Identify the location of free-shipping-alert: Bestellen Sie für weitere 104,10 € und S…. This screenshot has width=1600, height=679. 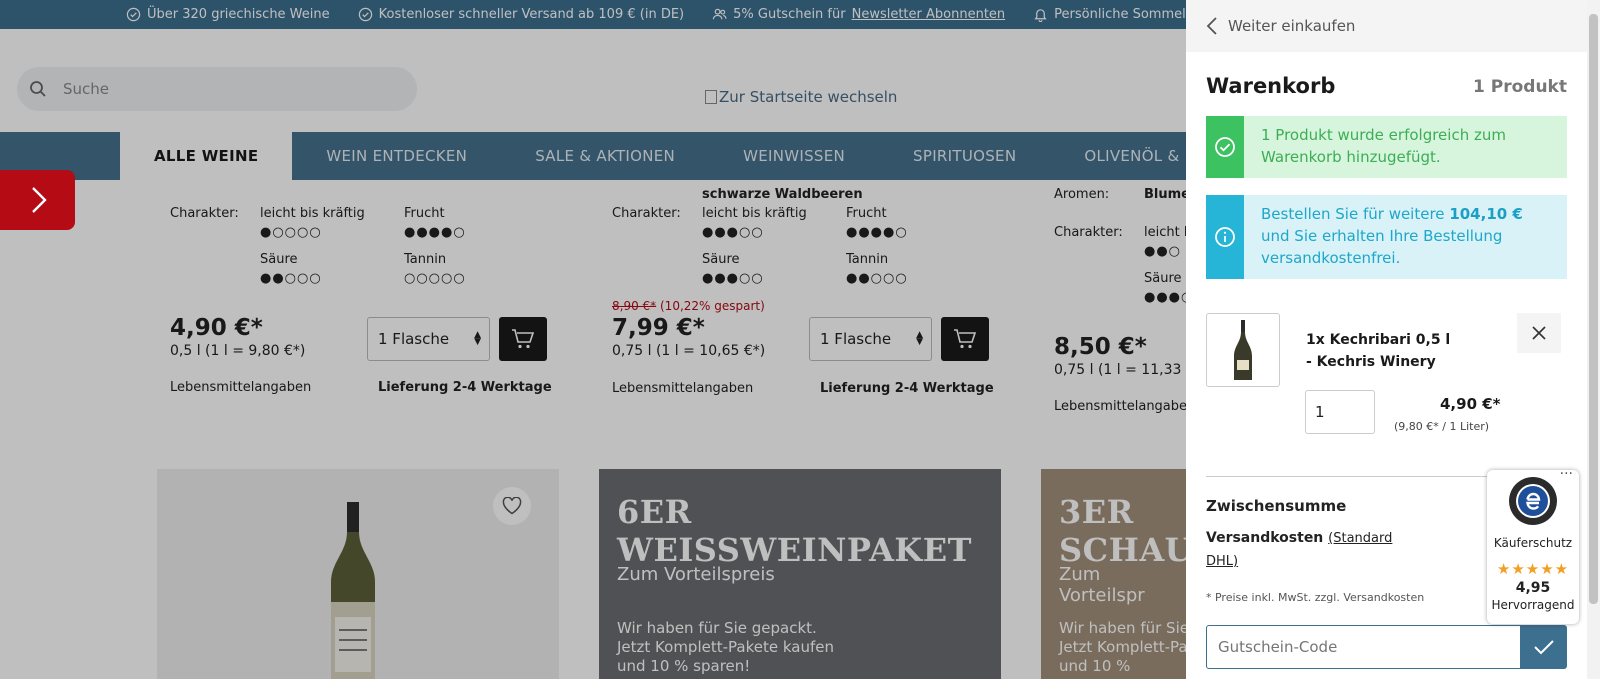
(1386, 237).